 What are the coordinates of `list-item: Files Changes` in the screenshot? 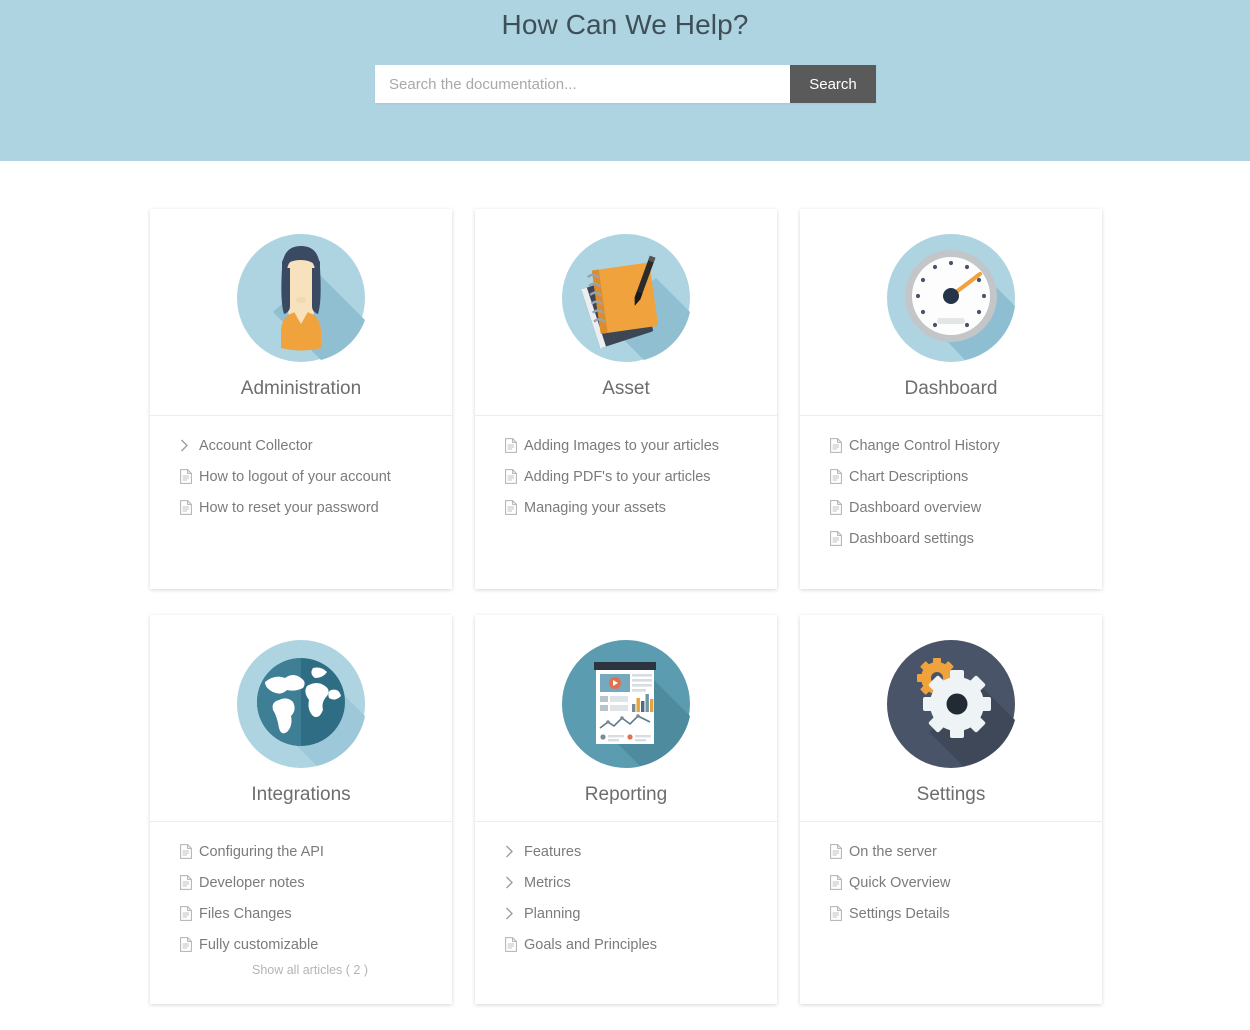 It's located at (301, 913).